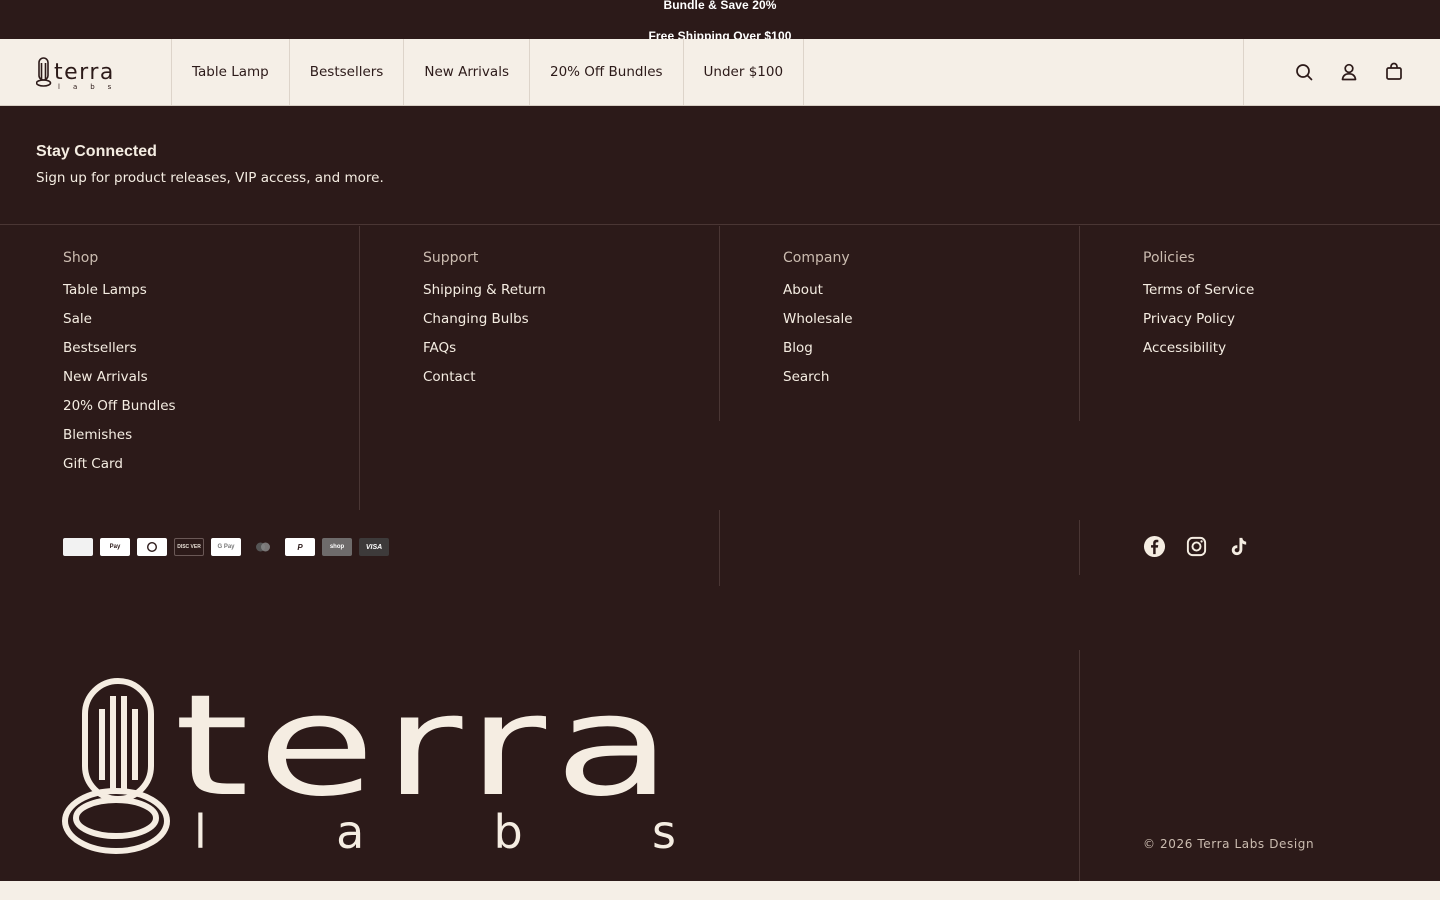  Describe the element at coordinates (96, 151) in the screenshot. I see `newsletter-title: Stay Connected` at that location.